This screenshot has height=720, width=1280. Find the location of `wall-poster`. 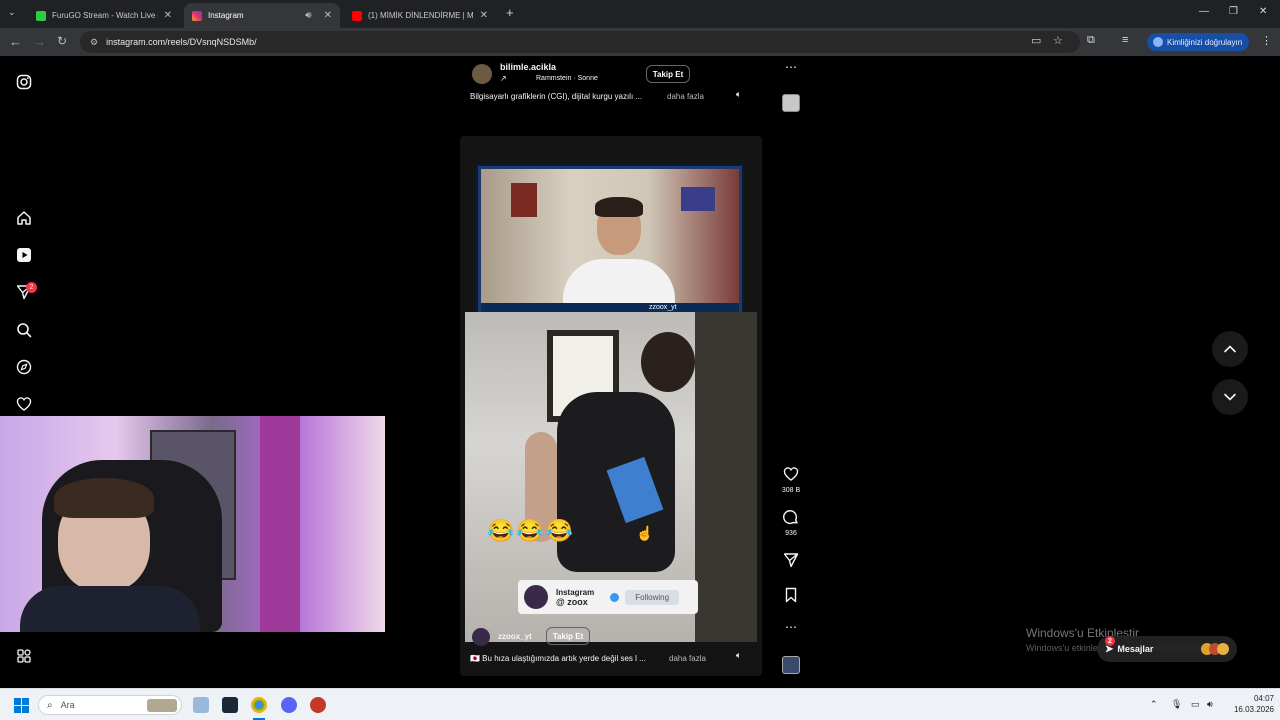

wall-poster is located at coordinates (524, 200).